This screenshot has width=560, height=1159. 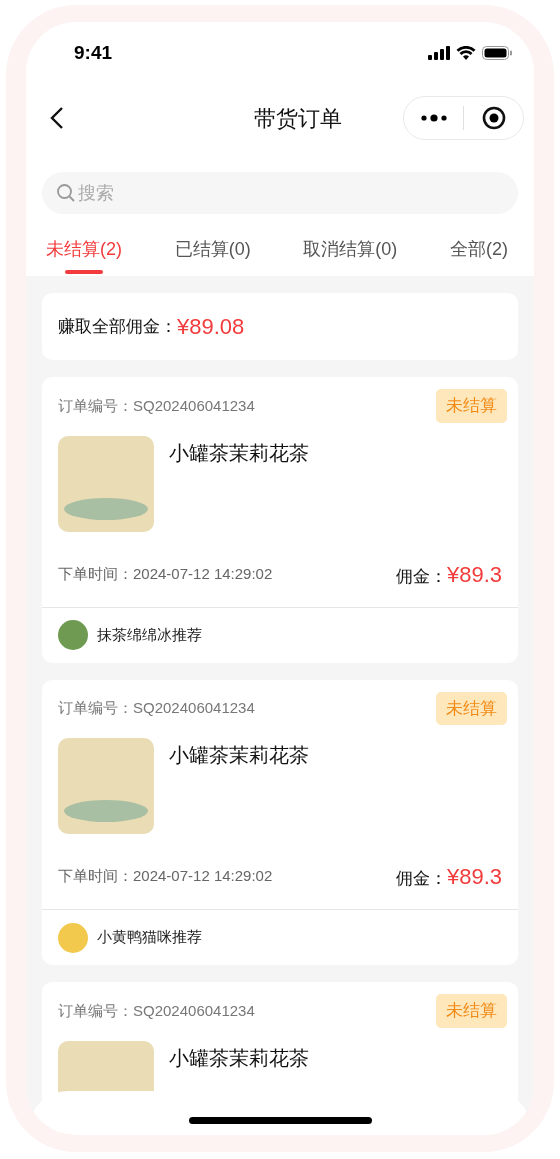 I want to click on filter-tab: 取消结算(0), so click(x=350, y=256).